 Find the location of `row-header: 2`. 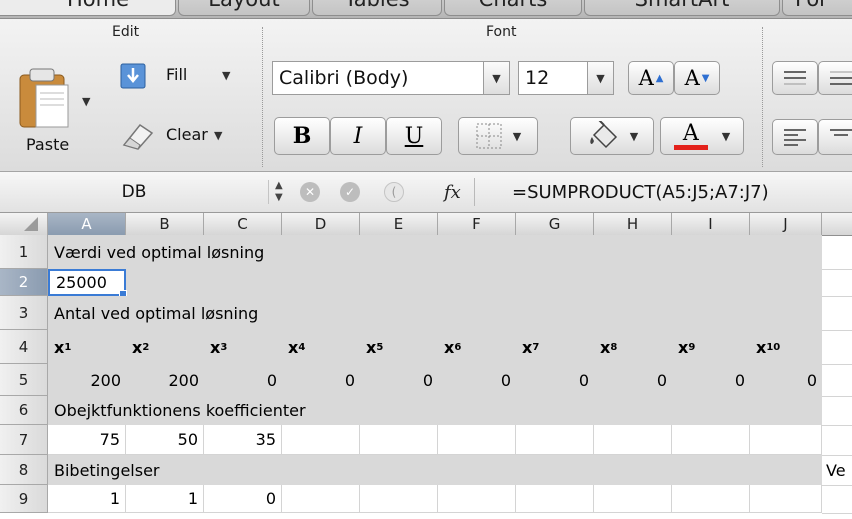

row-header: 2 is located at coordinates (24, 282).